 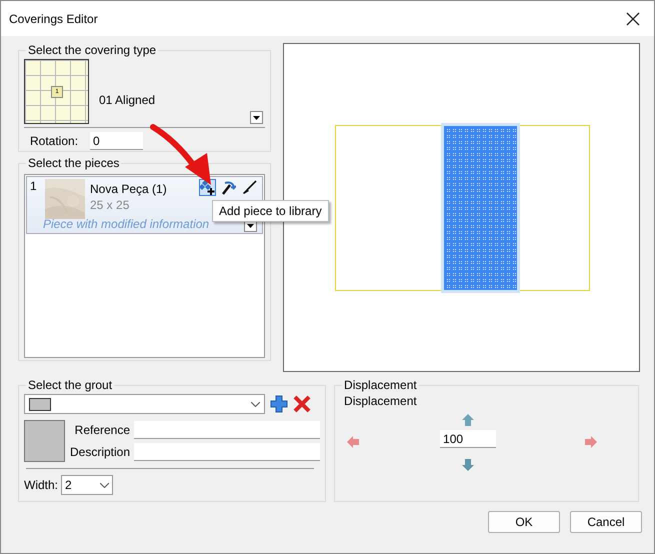 What do you see at coordinates (606, 522) in the screenshot?
I see `cancel-button: Cancel` at bounding box center [606, 522].